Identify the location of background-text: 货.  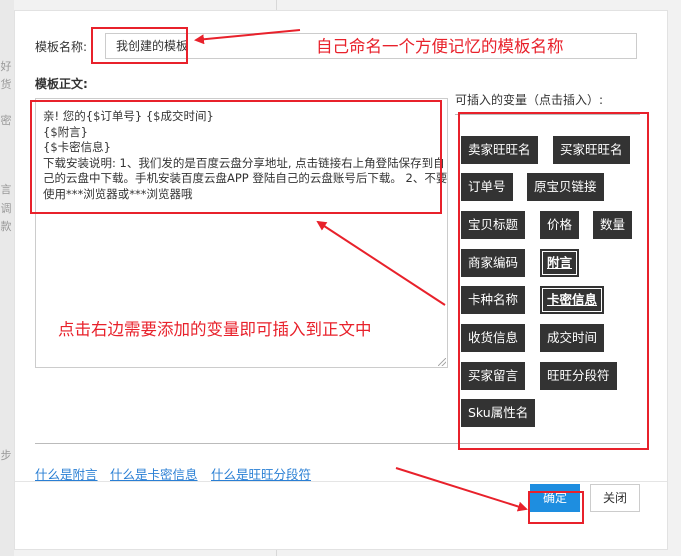
(6, 84).